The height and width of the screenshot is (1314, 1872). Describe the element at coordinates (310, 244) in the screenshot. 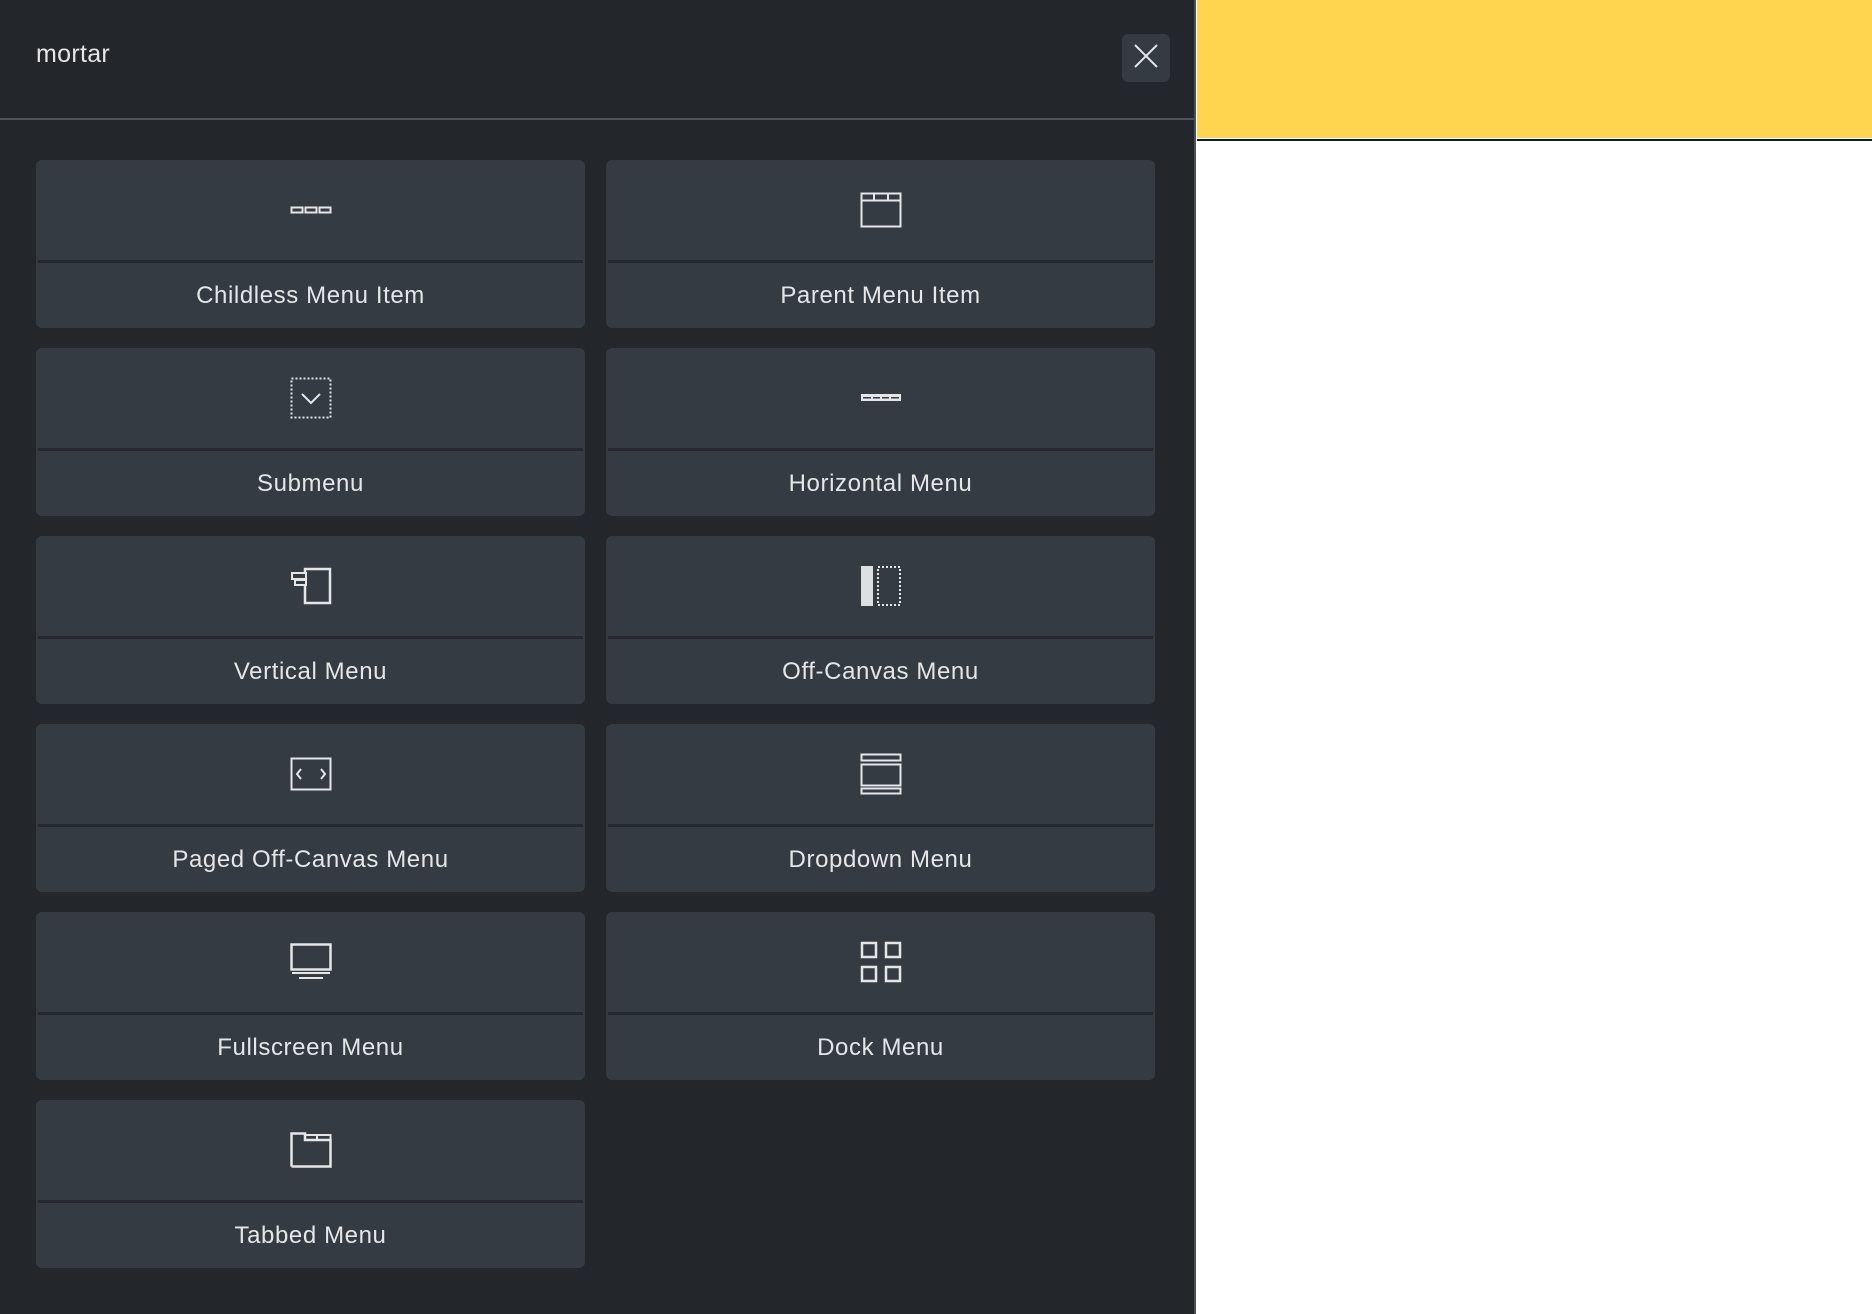

I see `element-card-childless-menu-item: Childless Menu Item` at that location.